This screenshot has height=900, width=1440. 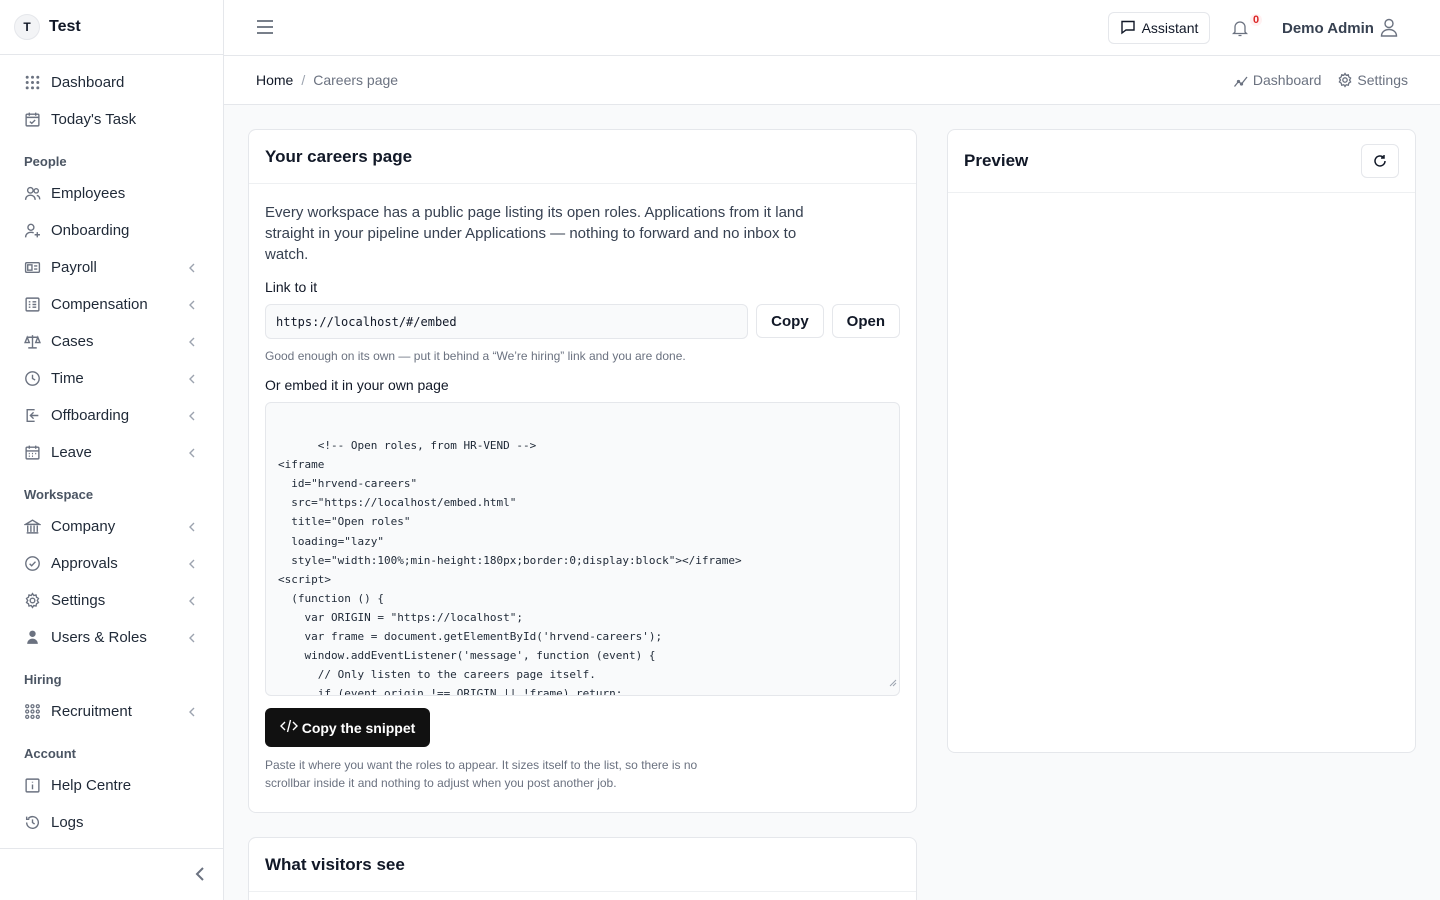 What do you see at coordinates (111, 600) in the screenshot?
I see `sidebar-item-settings: Settings` at bounding box center [111, 600].